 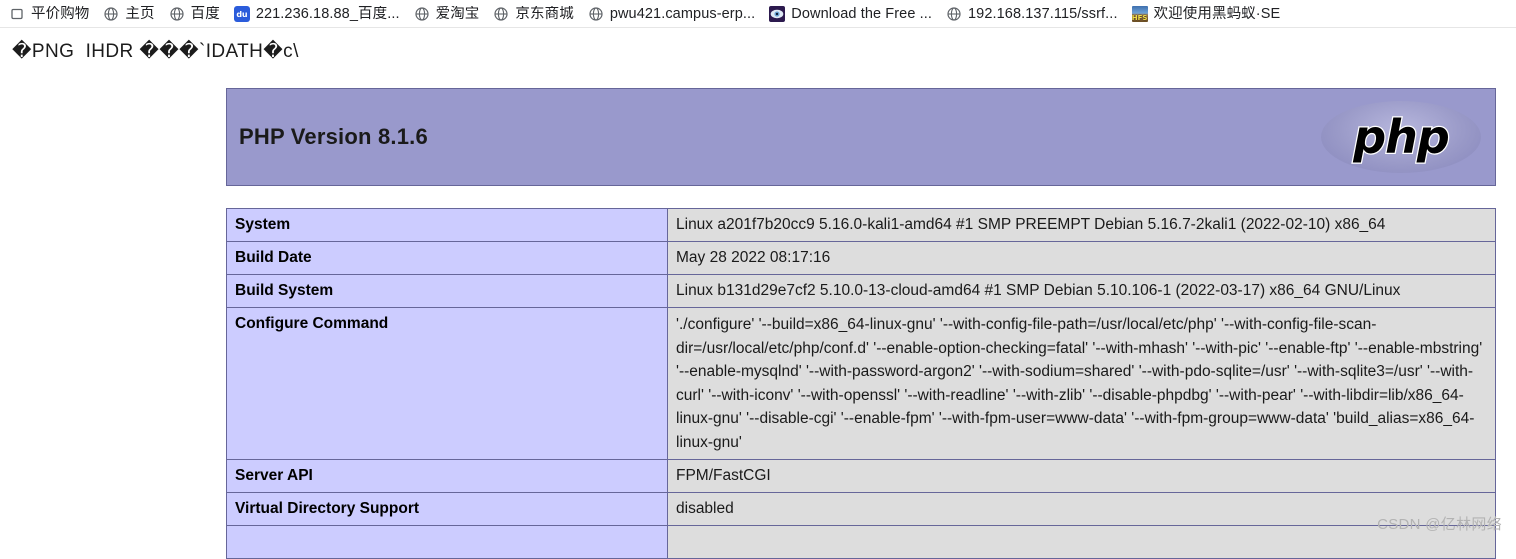 I want to click on table-row: Virtual Directory Support disabled, so click(x=861, y=509).